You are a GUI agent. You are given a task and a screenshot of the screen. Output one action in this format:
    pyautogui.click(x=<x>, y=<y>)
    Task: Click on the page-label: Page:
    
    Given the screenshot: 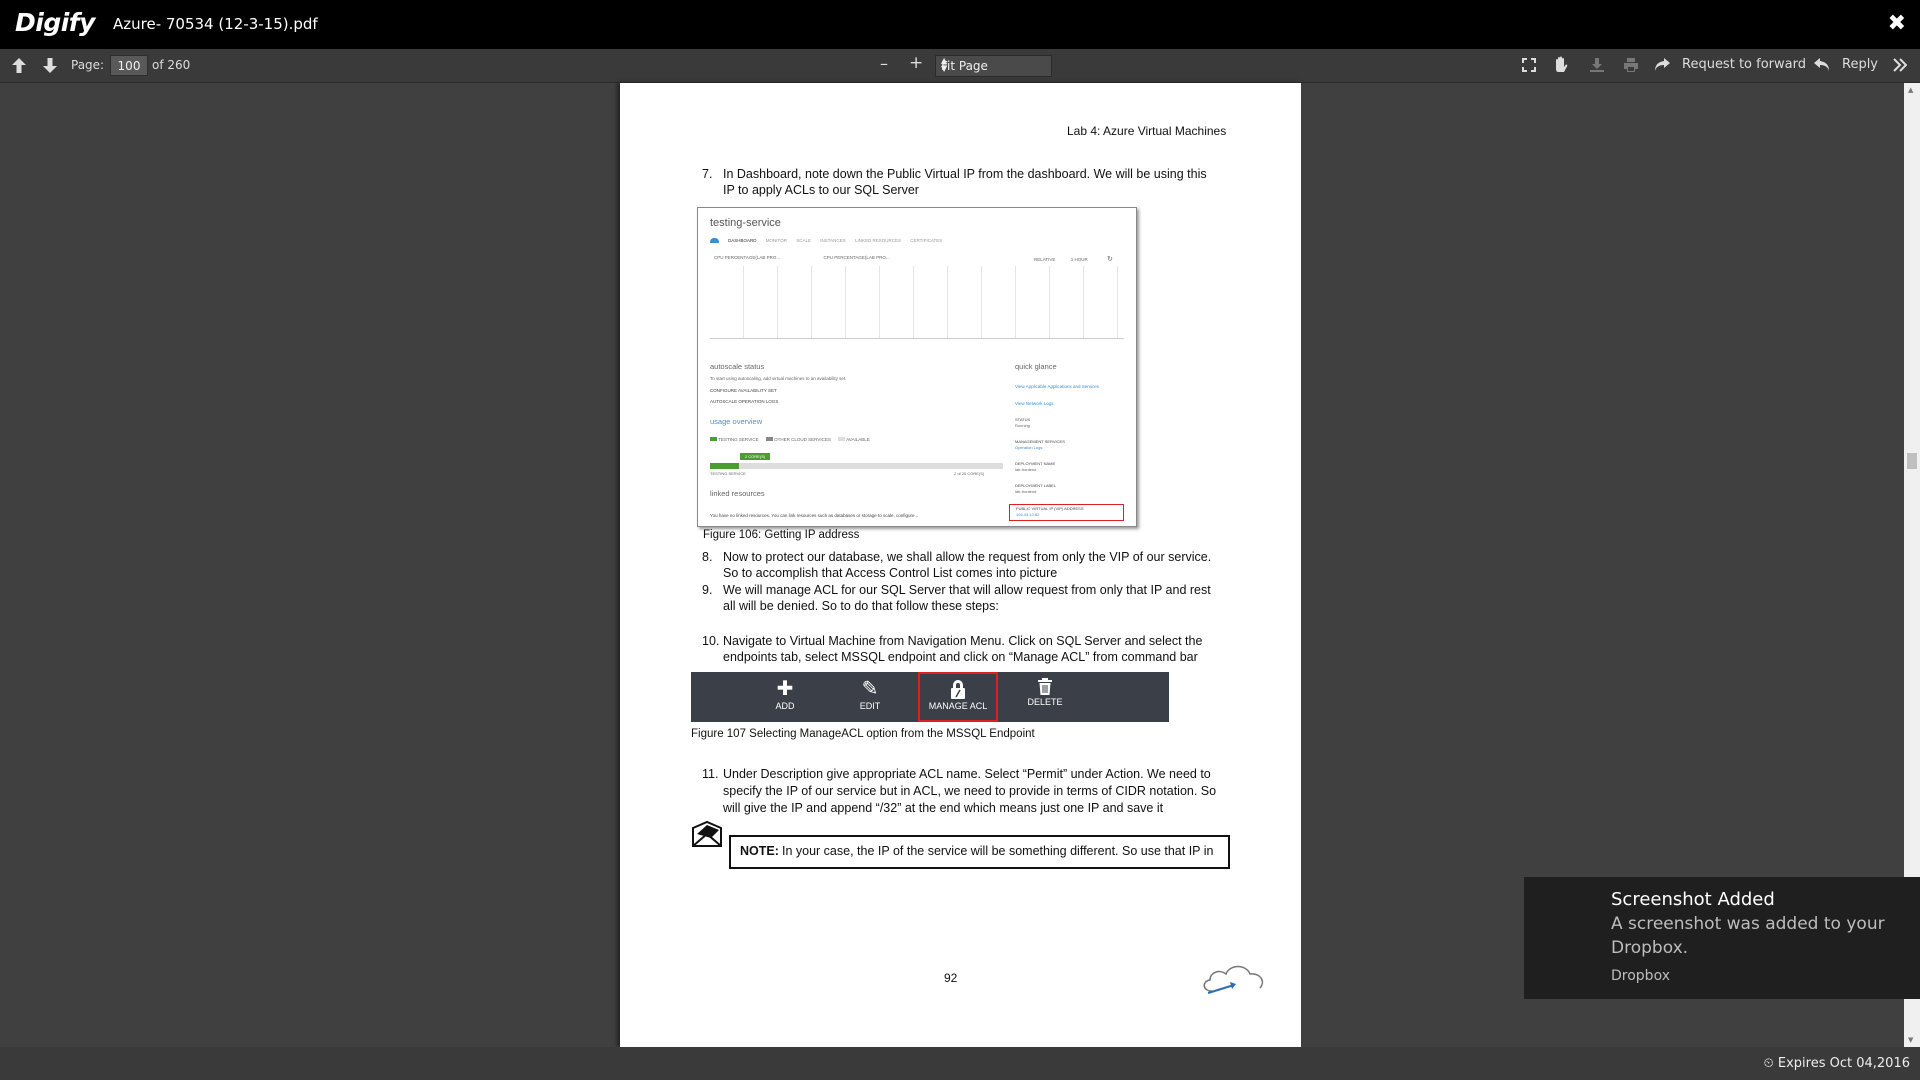 What is the action you would take?
    pyautogui.click(x=88, y=65)
    